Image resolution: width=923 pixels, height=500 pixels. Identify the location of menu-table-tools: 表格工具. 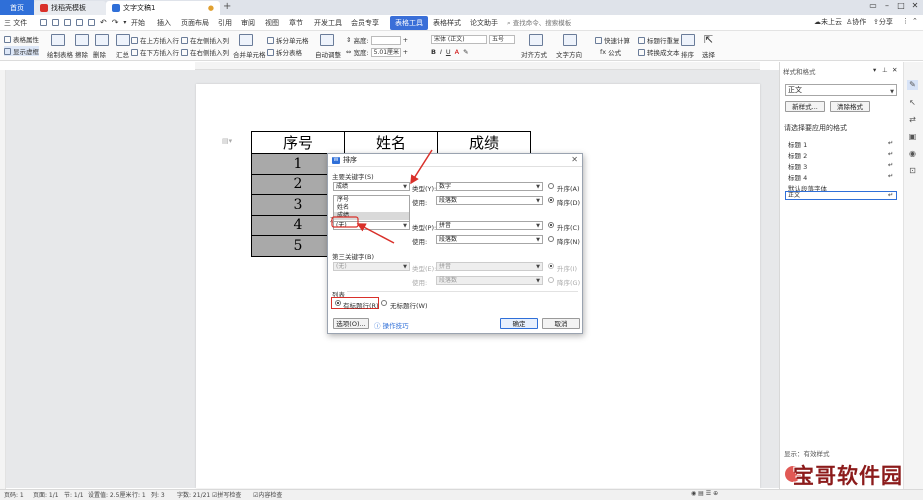
(409, 23).